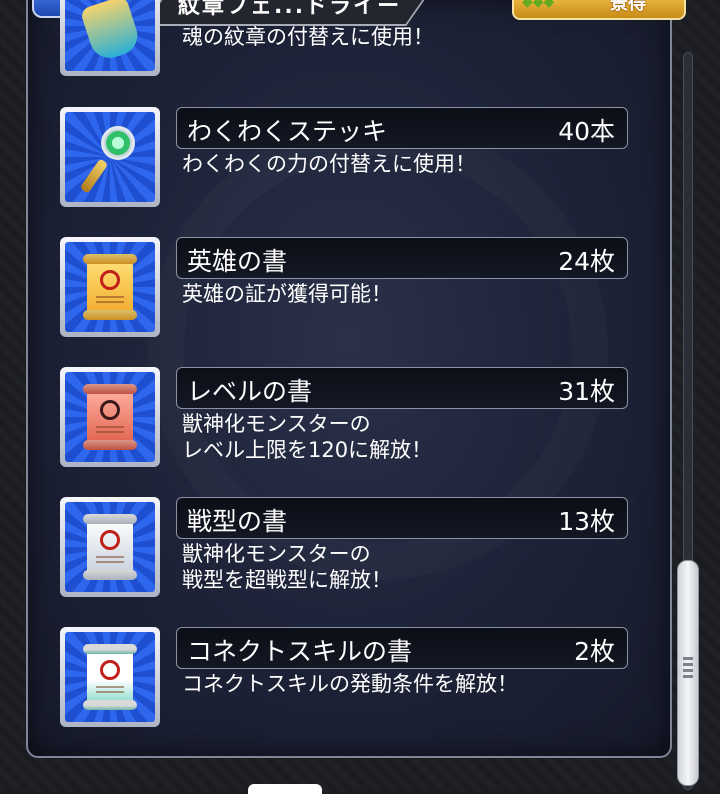  I want to click on item-description: わくわくの力の付替えに使用！, so click(329, 164).